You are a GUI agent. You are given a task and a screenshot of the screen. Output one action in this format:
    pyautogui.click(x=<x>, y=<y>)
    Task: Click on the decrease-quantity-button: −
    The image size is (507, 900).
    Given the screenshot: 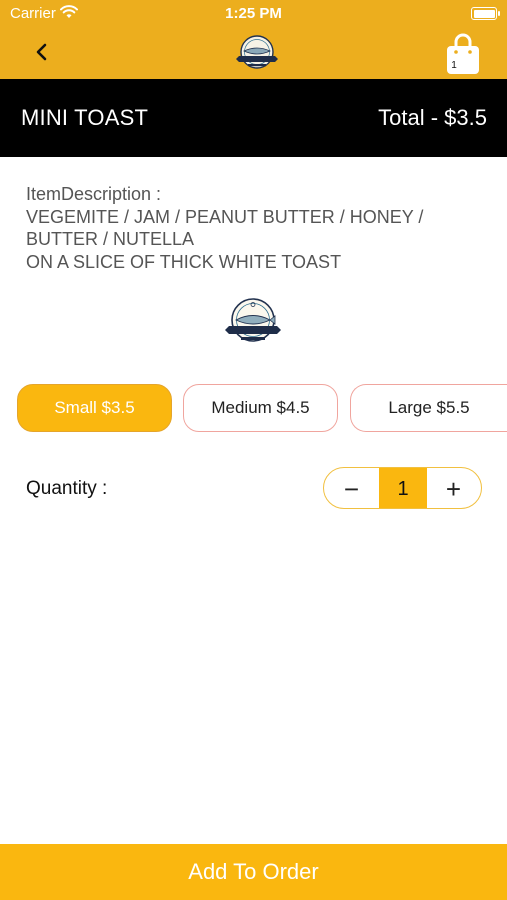 What is the action you would take?
    pyautogui.click(x=351, y=488)
    